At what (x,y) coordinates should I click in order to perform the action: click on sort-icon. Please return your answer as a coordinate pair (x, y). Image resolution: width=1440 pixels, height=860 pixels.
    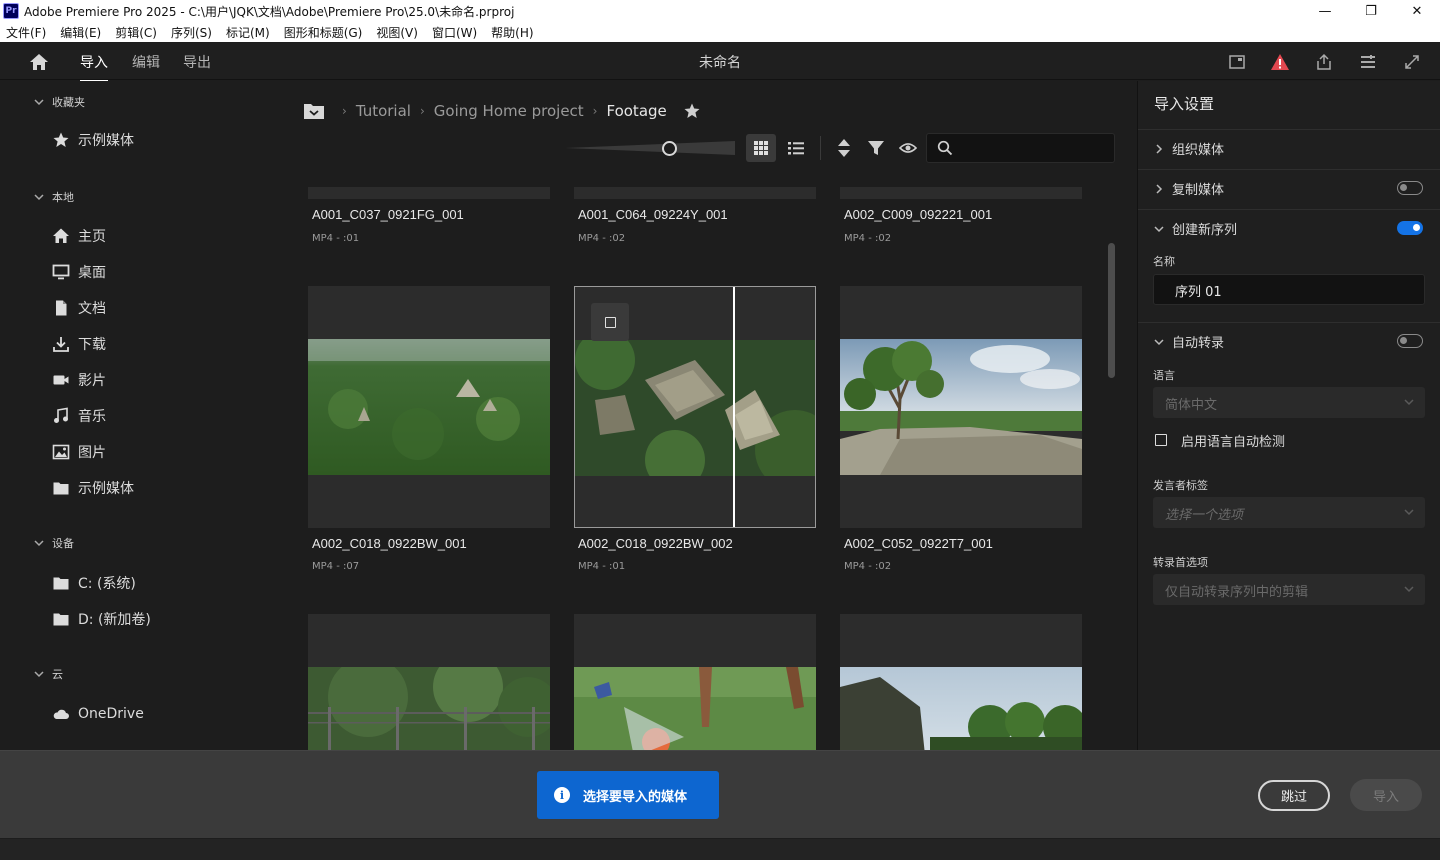
    Looking at the image, I should click on (844, 148).